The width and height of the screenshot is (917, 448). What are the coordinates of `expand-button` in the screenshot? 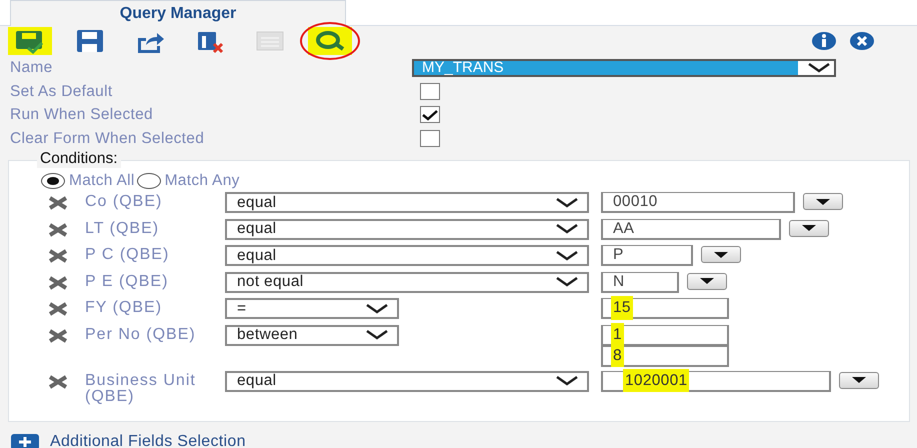 It's located at (25, 440).